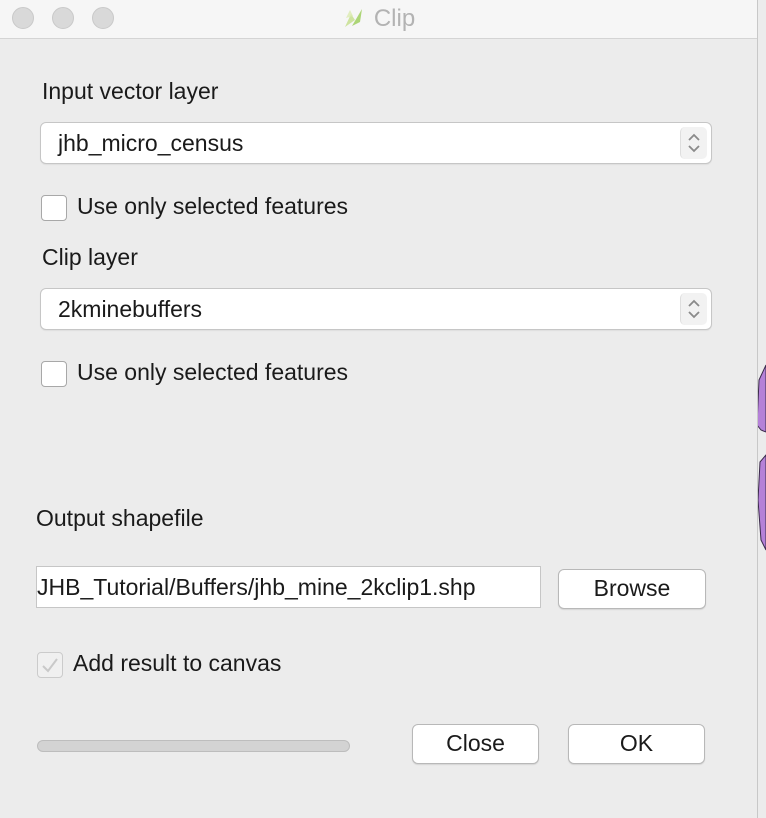 Image resolution: width=766 pixels, height=818 pixels. I want to click on background-map-polygon, so click(761, 457).